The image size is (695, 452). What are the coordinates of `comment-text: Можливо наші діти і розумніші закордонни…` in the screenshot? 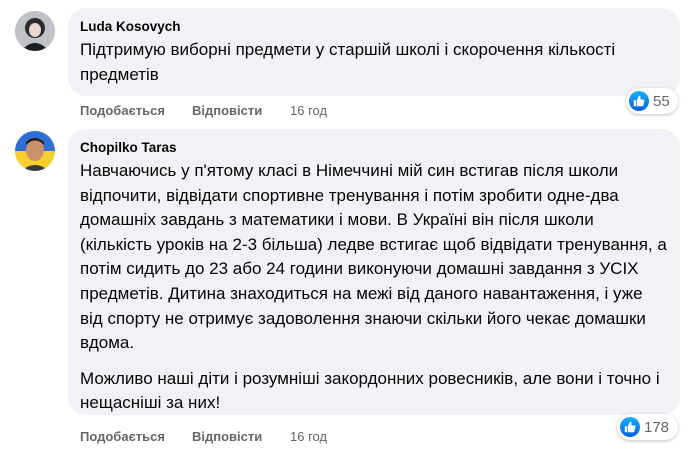 It's located at (370, 390).